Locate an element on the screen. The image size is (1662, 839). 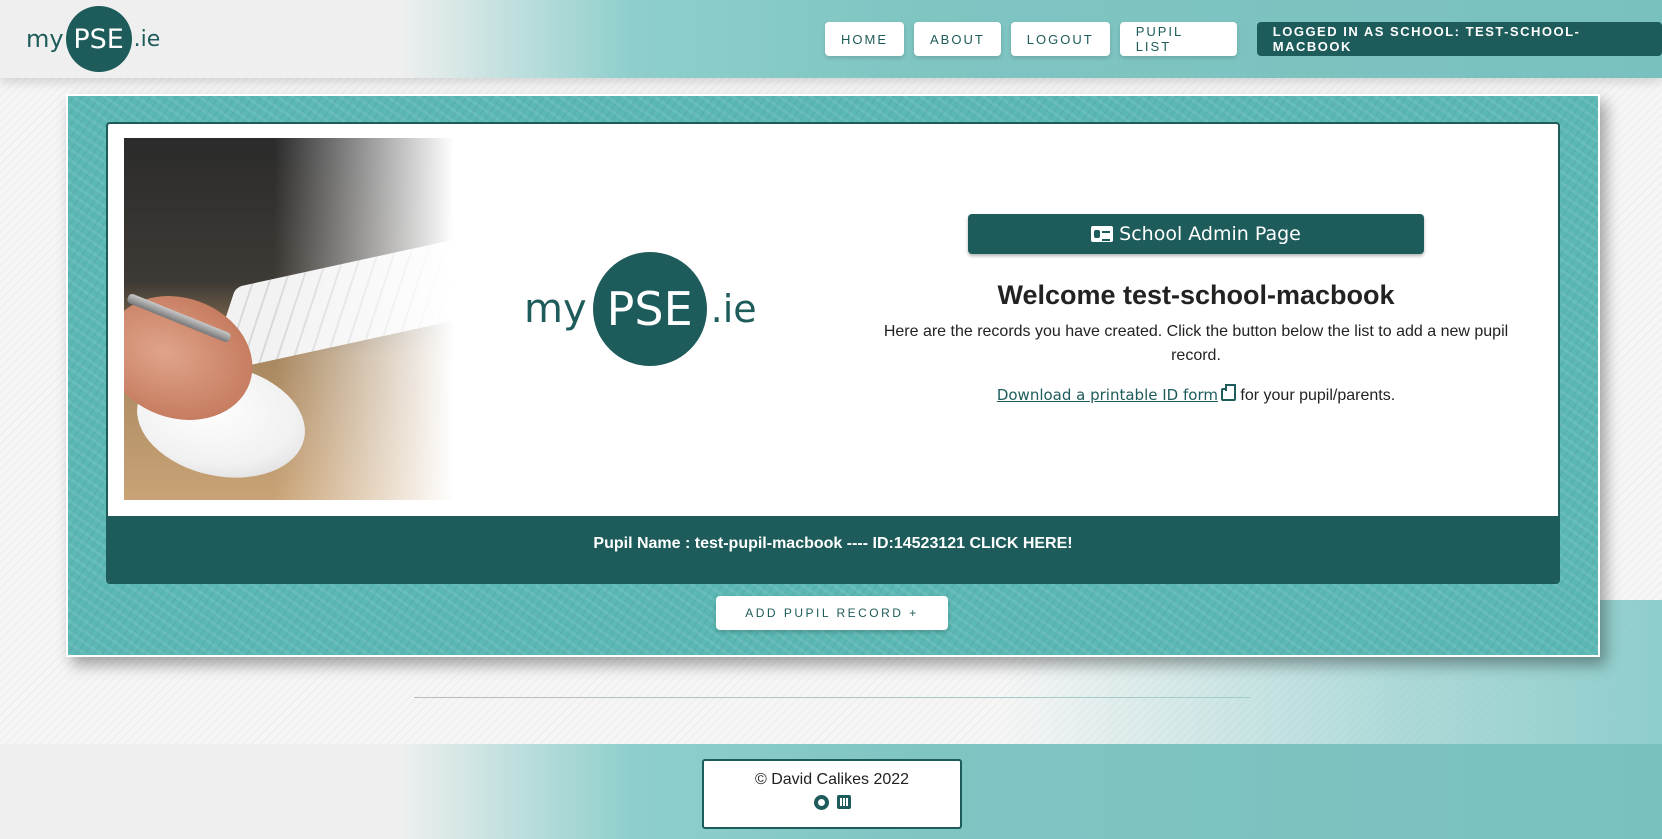
nav-about-button: ABOUT is located at coordinates (957, 39).